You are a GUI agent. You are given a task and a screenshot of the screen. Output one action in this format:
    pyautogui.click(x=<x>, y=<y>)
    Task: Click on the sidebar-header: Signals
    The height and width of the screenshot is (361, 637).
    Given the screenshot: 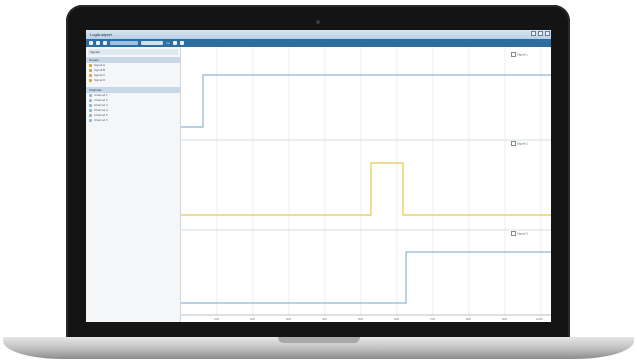 What is the action you would take?
    pyautogui.click(x=133, y=52)
    